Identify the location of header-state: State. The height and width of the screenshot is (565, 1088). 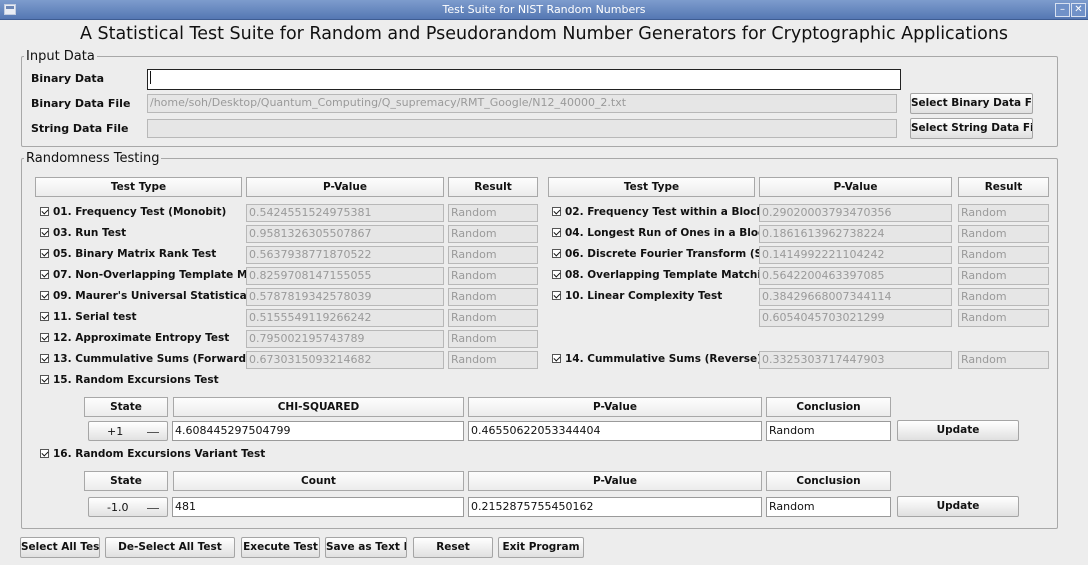
(126, 407).